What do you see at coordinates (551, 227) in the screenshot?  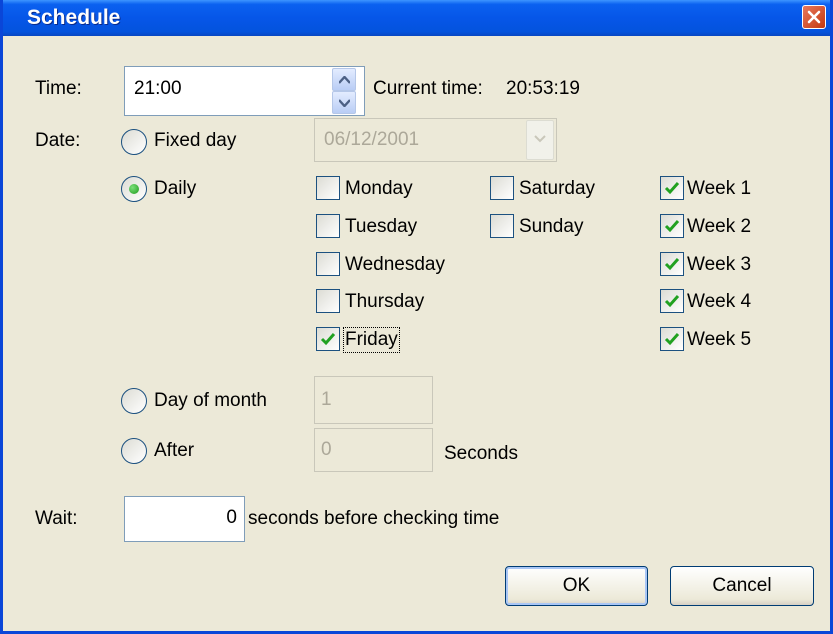 I see `checkbox-label-sunday: Sunday` at bounding box center [551, 227].